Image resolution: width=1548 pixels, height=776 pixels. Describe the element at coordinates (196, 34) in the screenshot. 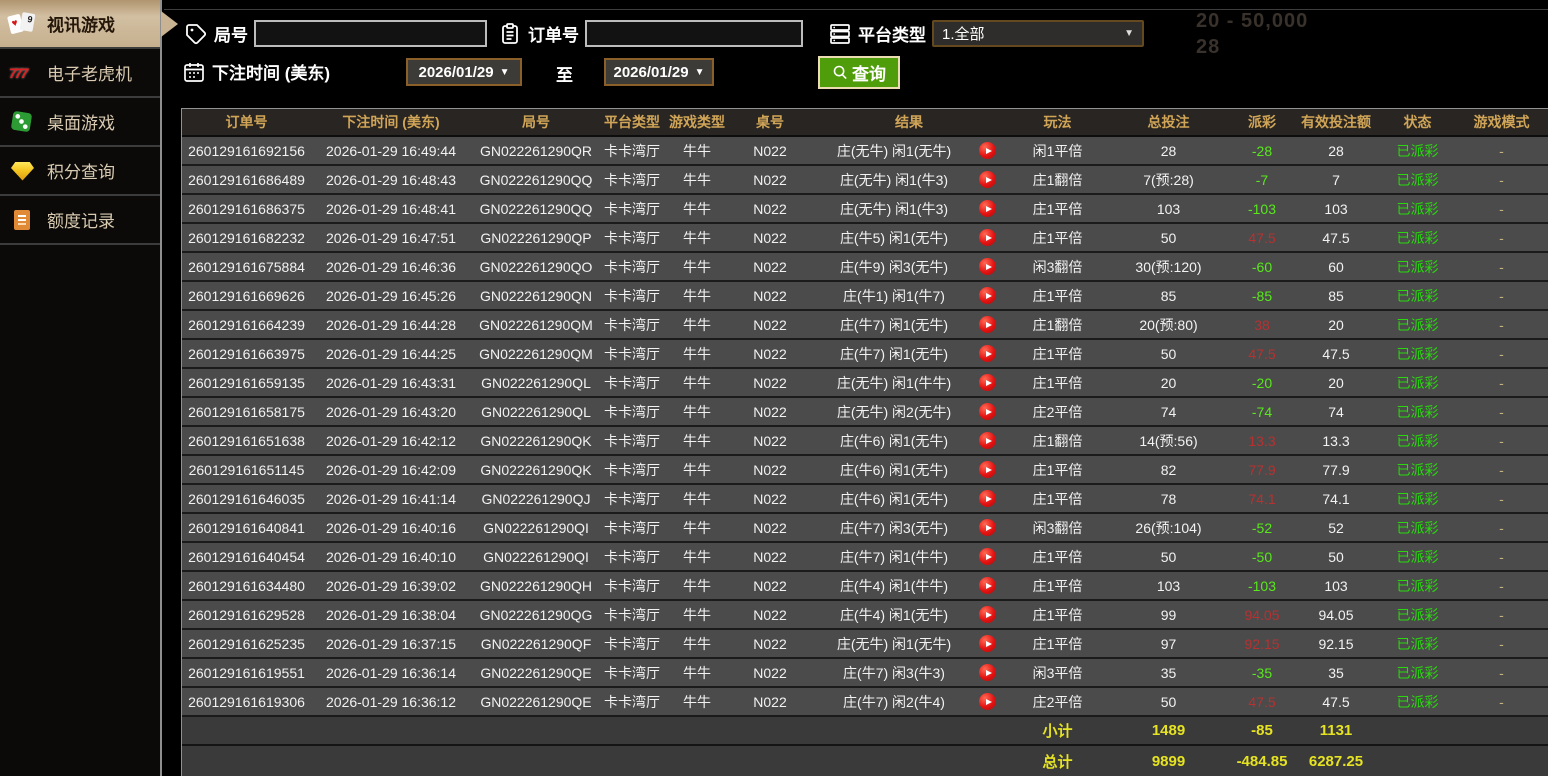

I see `tag-icon` at that location.